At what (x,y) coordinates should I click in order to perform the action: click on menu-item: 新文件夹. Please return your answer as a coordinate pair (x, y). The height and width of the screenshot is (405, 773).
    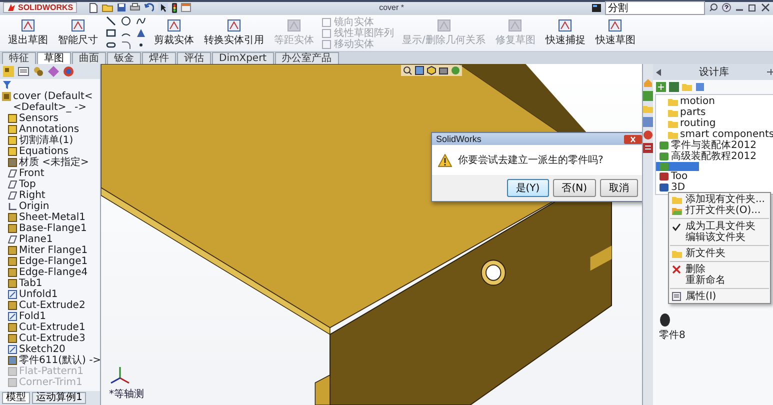
    Looking at the image, I should click on (719, 252).